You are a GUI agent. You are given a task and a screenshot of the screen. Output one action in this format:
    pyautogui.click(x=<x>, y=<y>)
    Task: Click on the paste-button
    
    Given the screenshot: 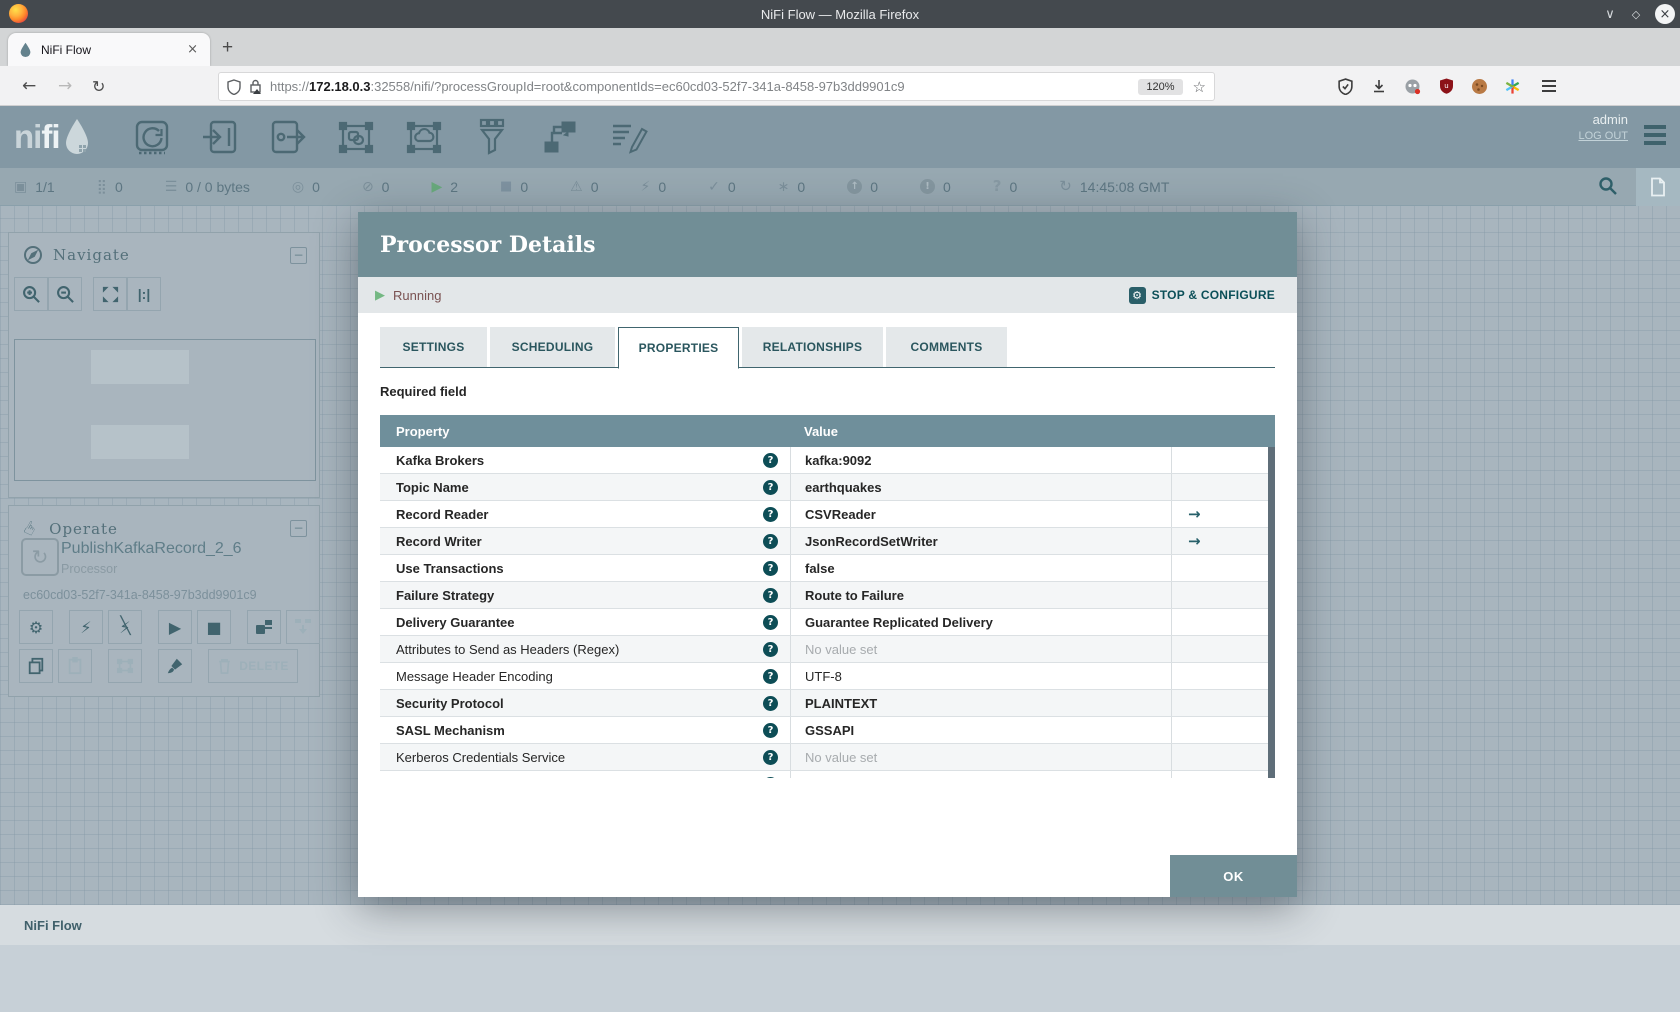 What is the action you would take?
    pyautogui.click(x=75, y=666)
    